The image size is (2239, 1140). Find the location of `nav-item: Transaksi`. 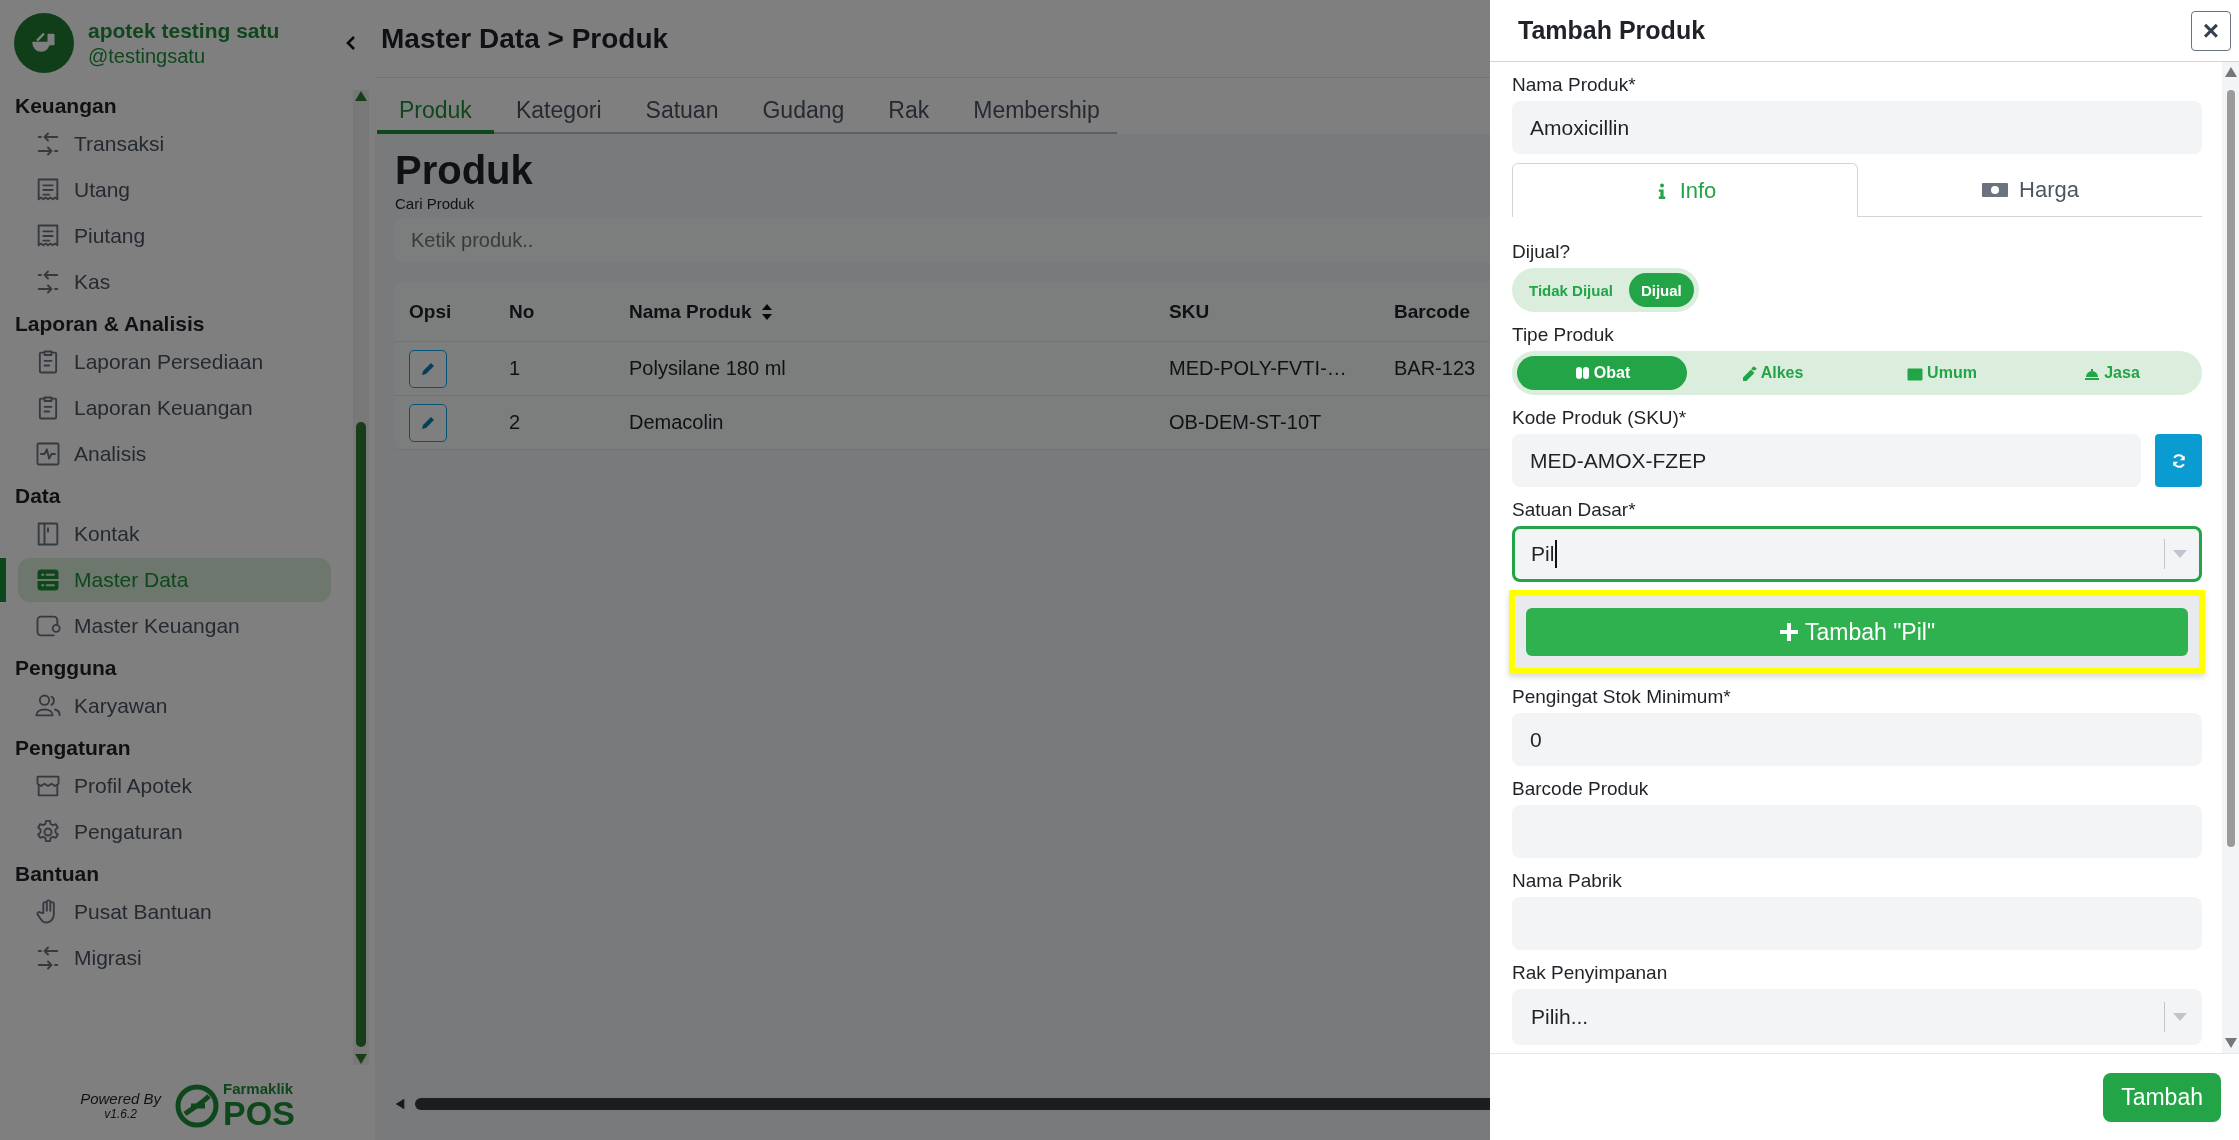

nav-item: Transaksi is located at coordinates (174, 144).